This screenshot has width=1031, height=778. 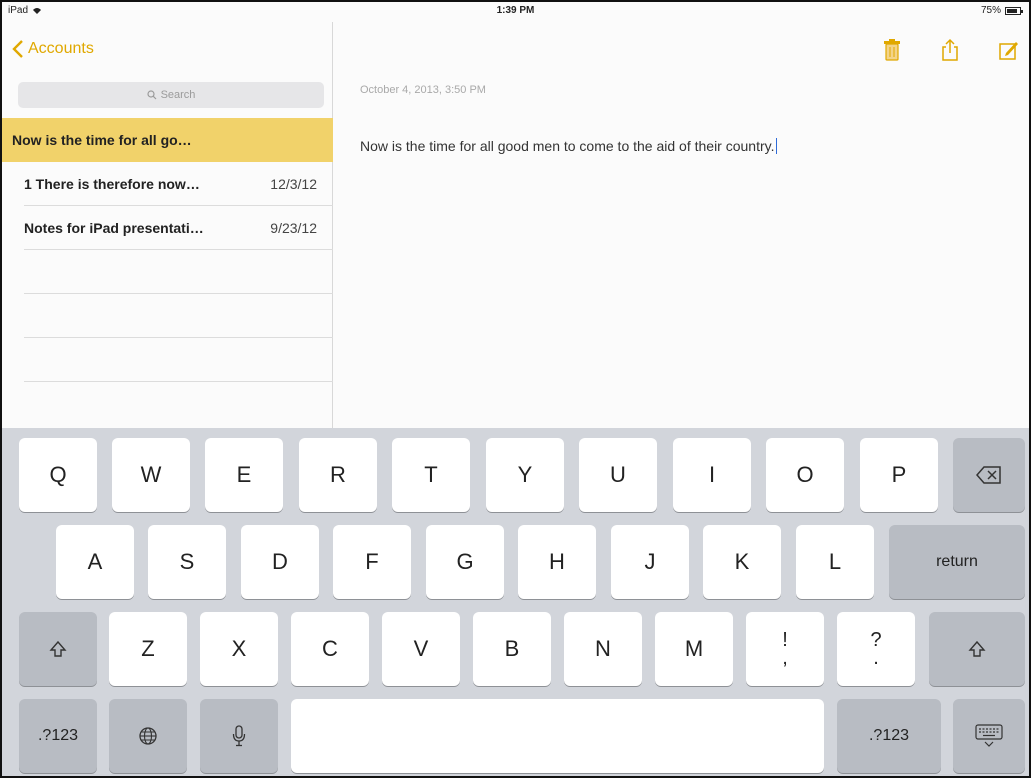 I want to click on numbers-key-left: .?123, so click(x=58, y=736).